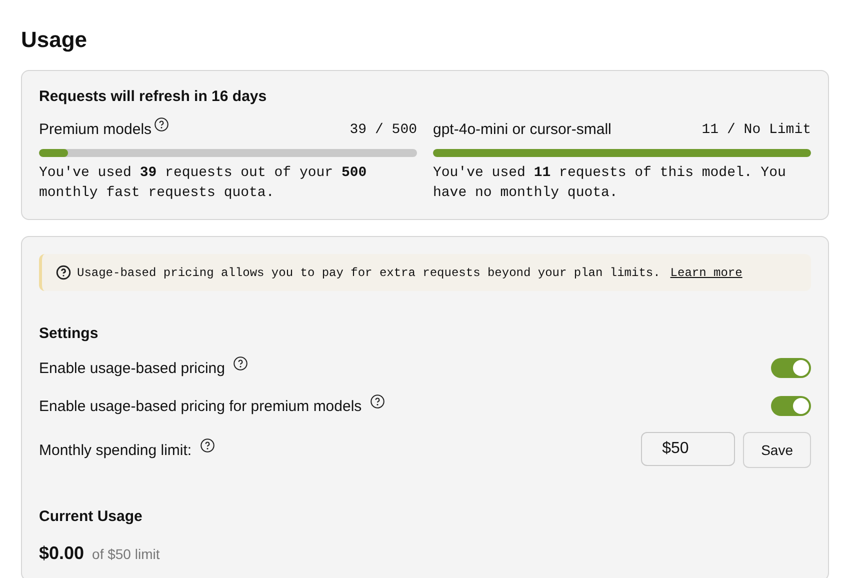 The image size is (844, 578). Describe the element at coordinates (706, 273) in the screenshot. I see `learn-more-link: Learn more` at that location.